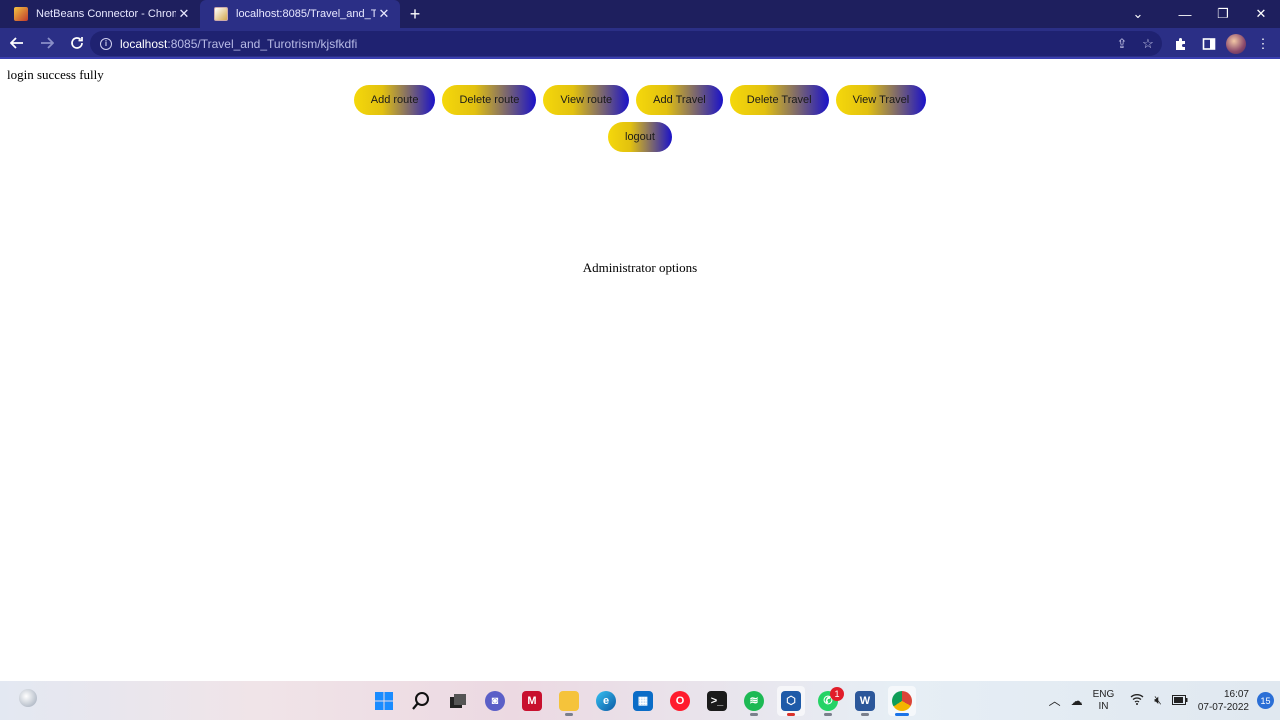  I want to click on tab-title: NetBeans Connector - Chrome W, so click(106, 14).